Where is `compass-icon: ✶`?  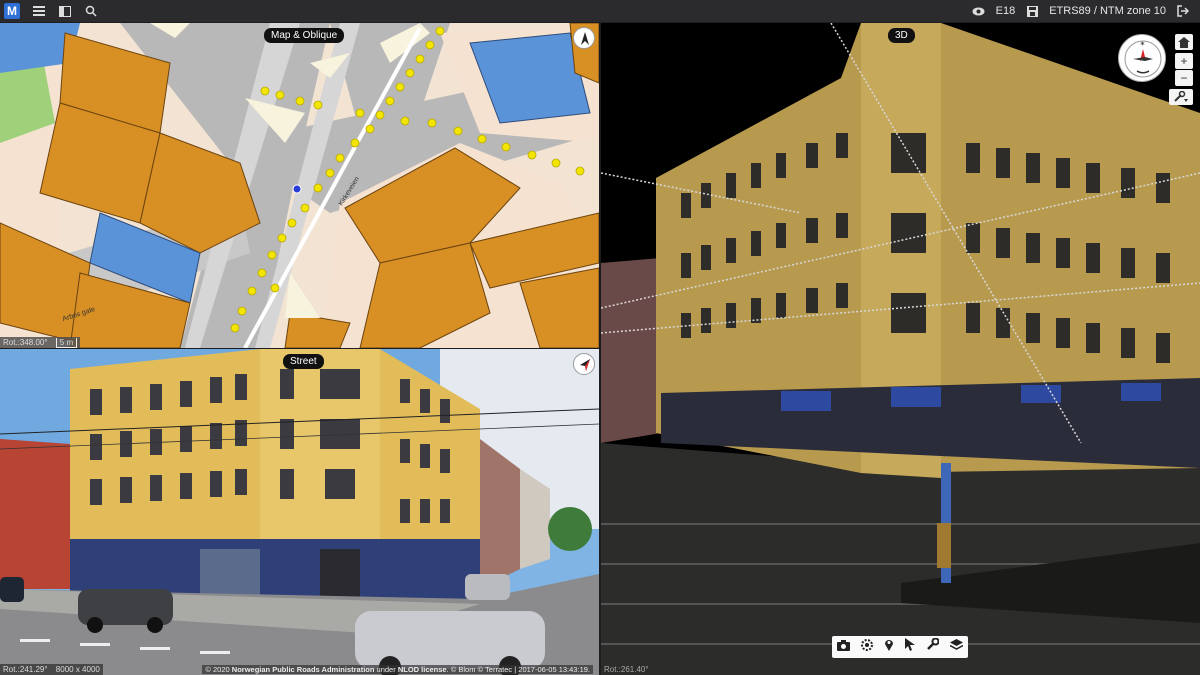
compass-icon: ✶ is located at coordinates (1143, 59).